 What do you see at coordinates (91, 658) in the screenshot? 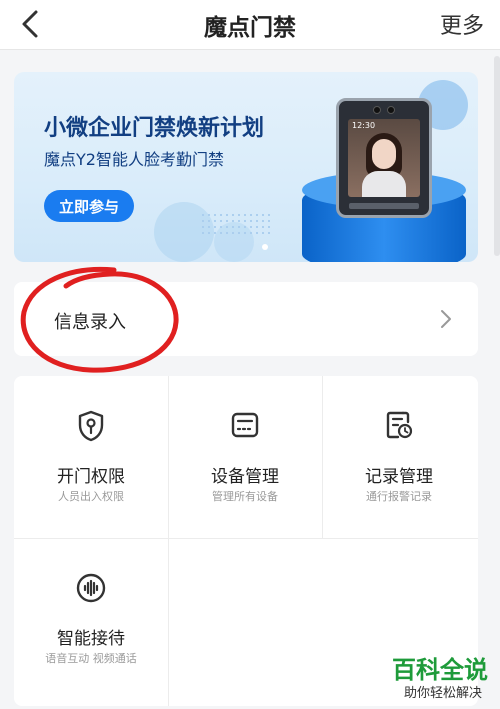
I see `grid-item-subtitle: 语音互动 视频通话` at bounding box center [91, 658].